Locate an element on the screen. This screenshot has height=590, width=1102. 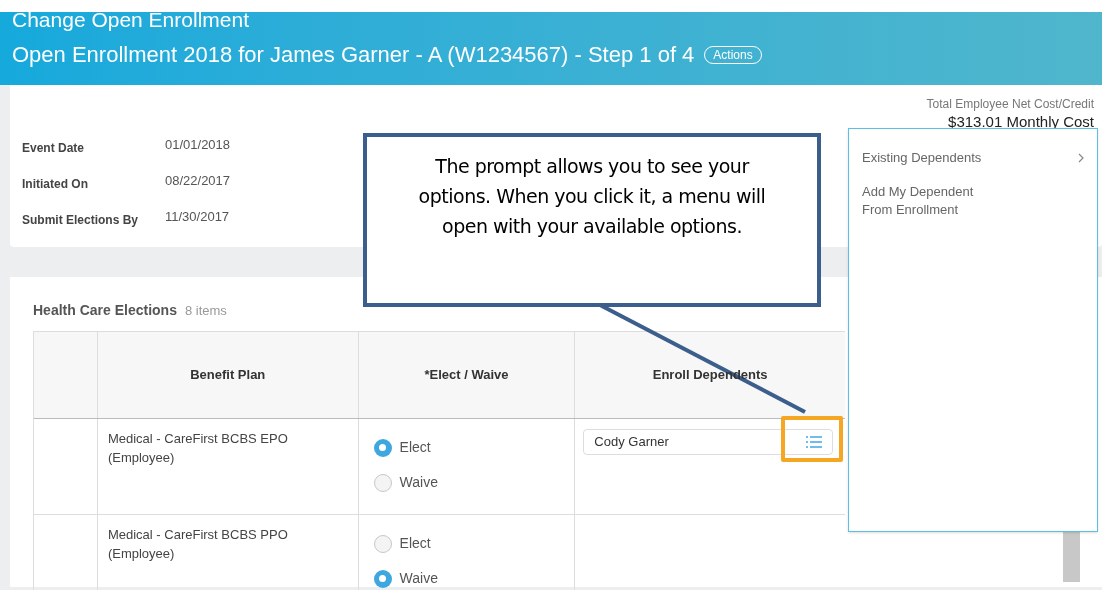
scrollbar-thumb is located at coordinates (1071, 557).